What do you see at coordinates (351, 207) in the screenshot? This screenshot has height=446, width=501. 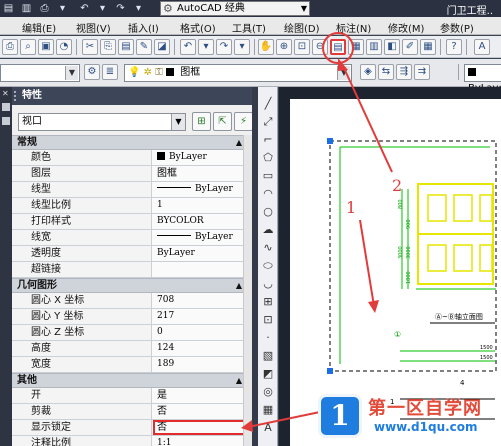 I see `annotation-label-1: 1` at bounding box center [351, 207].